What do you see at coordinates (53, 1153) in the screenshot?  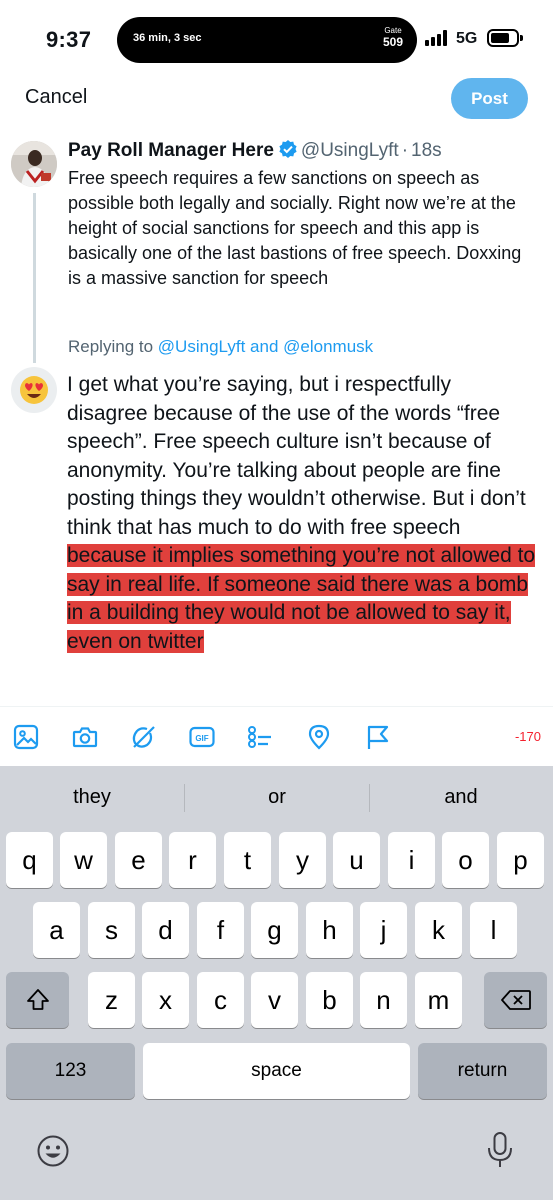 I see `emoji-keyboard-icon` at bounding box center [53, 1153].